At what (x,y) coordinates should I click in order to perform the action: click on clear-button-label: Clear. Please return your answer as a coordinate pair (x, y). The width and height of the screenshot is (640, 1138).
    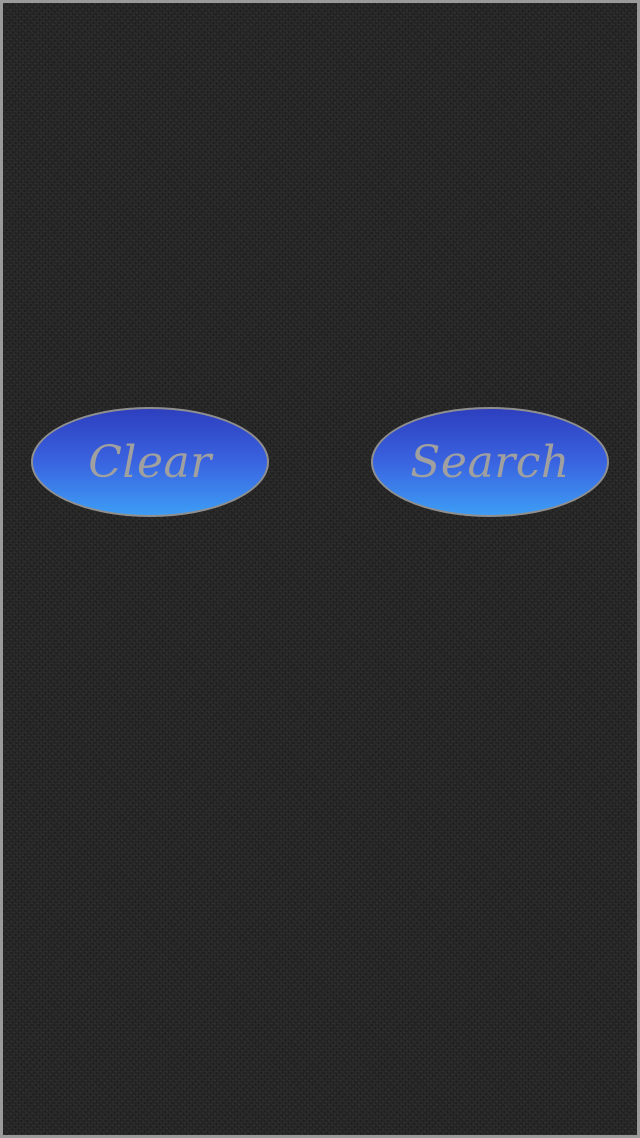
    Looking at the image, I should click on (150, 462).